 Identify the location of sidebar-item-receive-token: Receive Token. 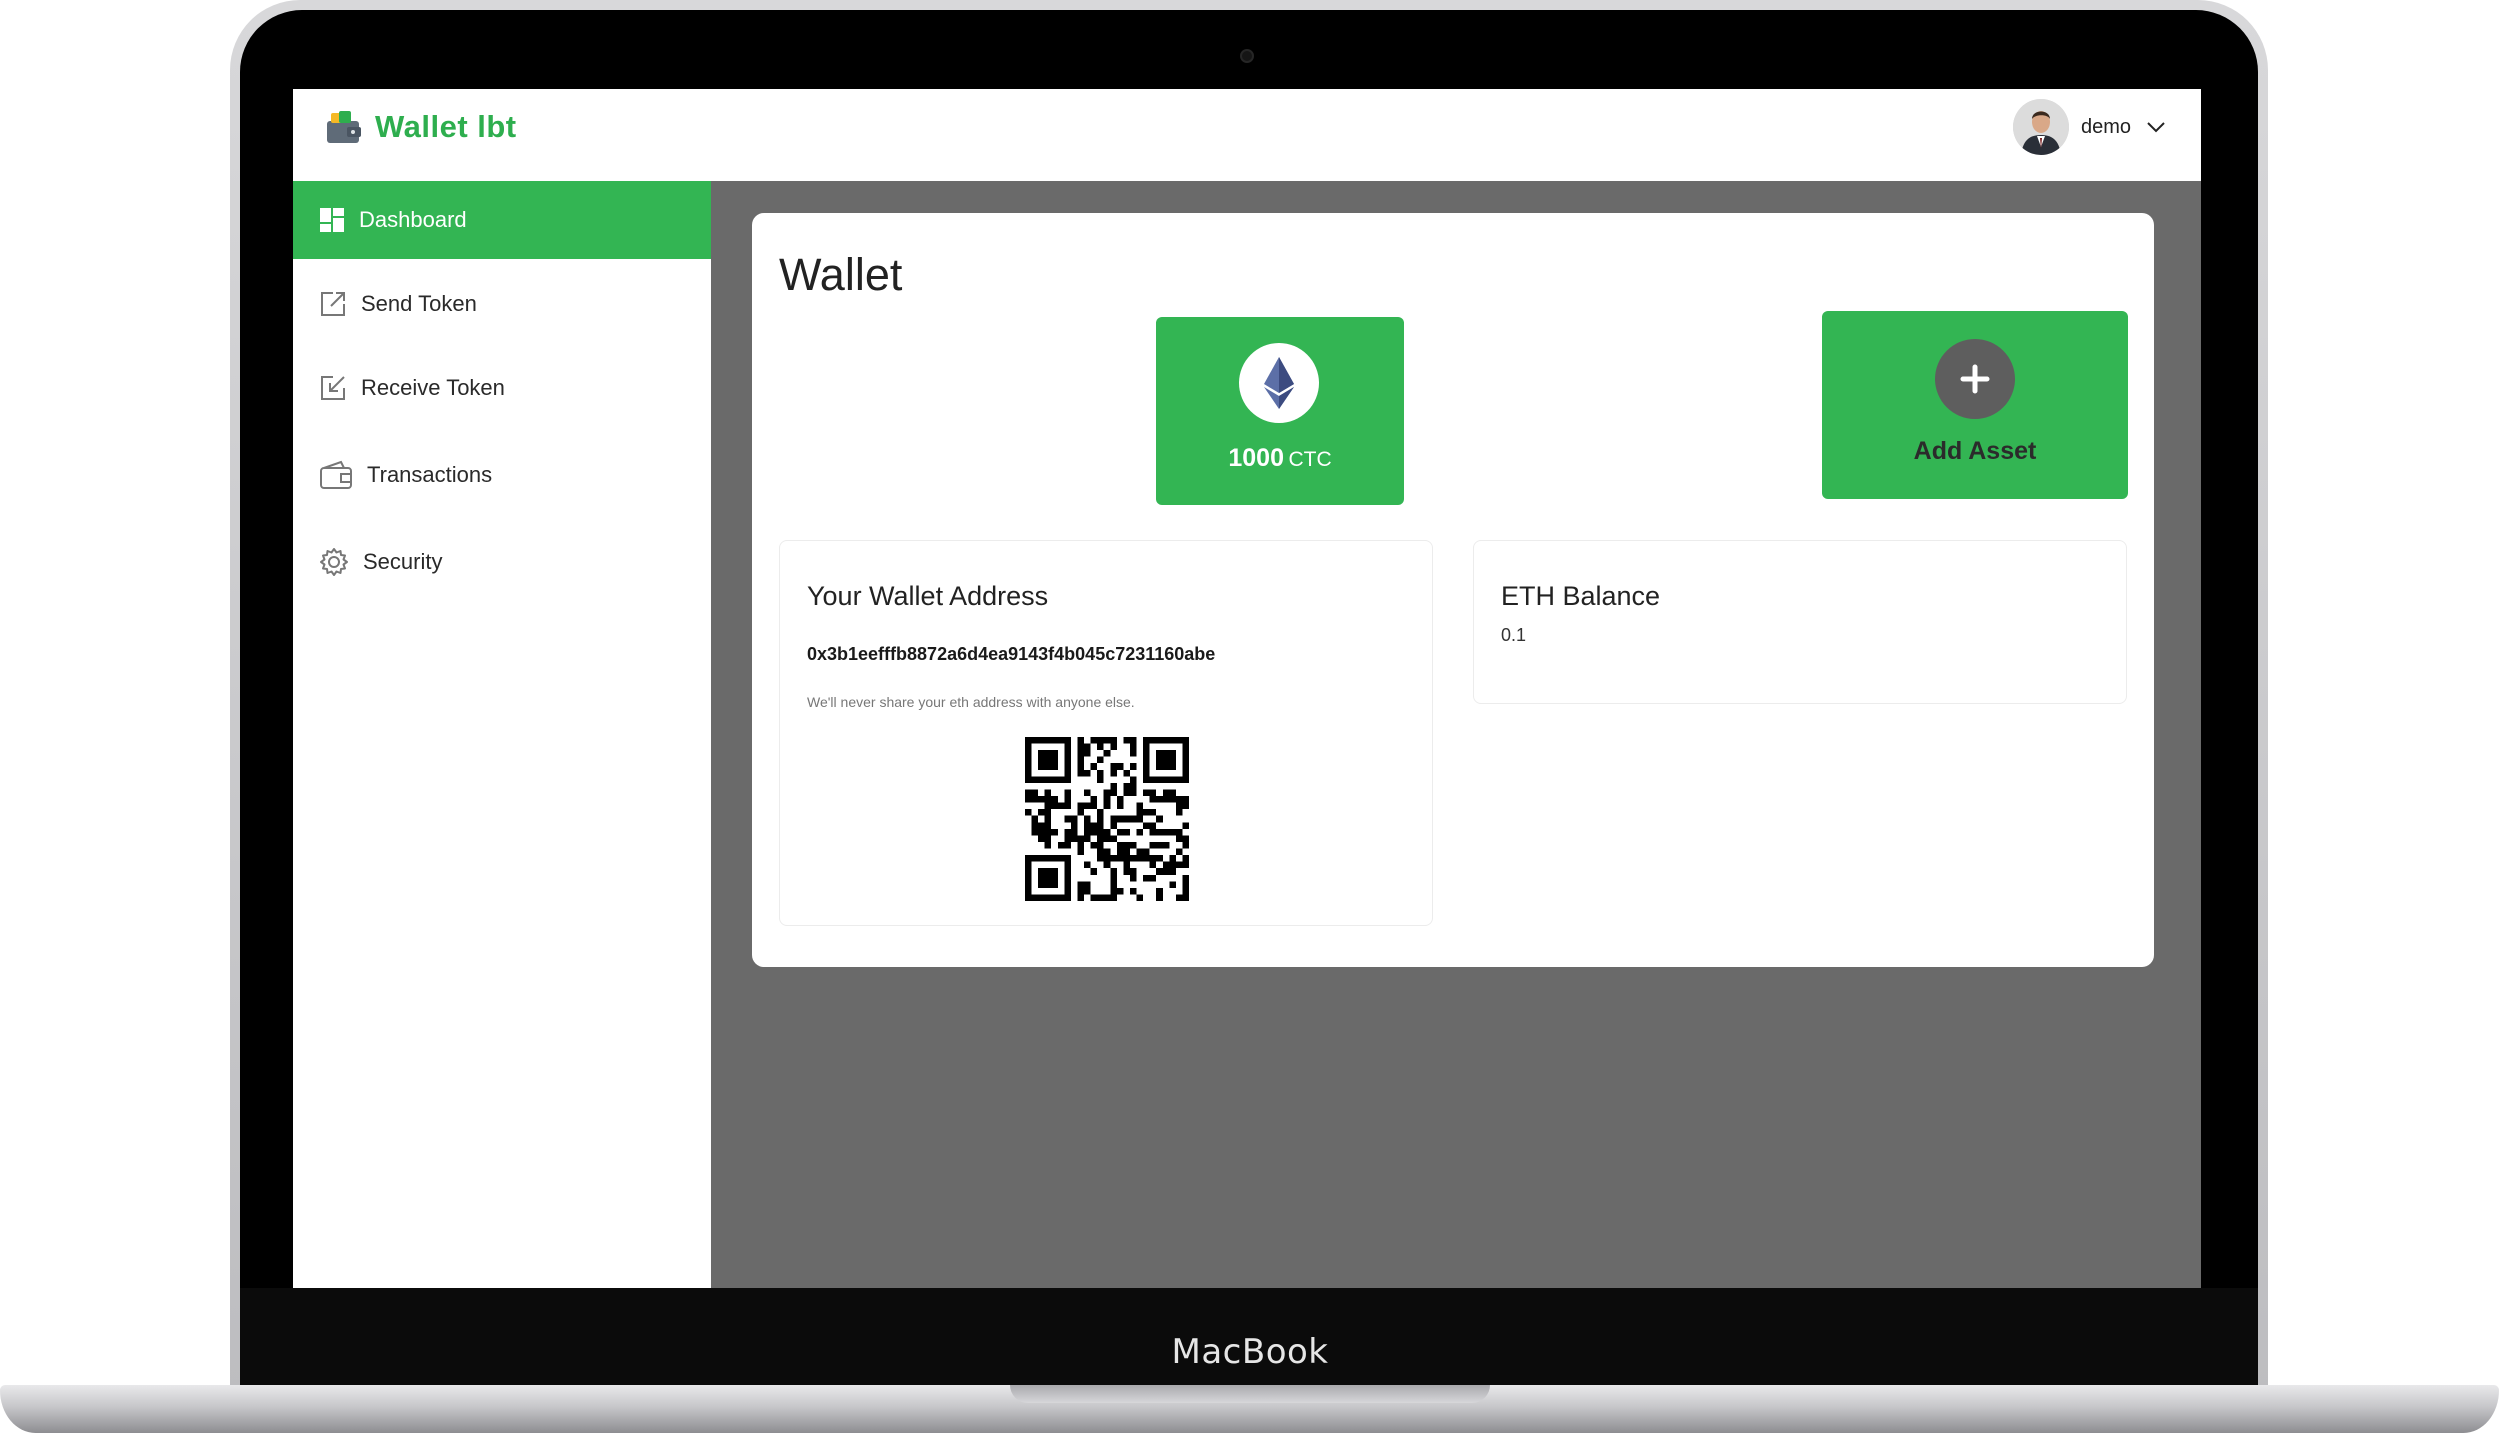
(502, 388).